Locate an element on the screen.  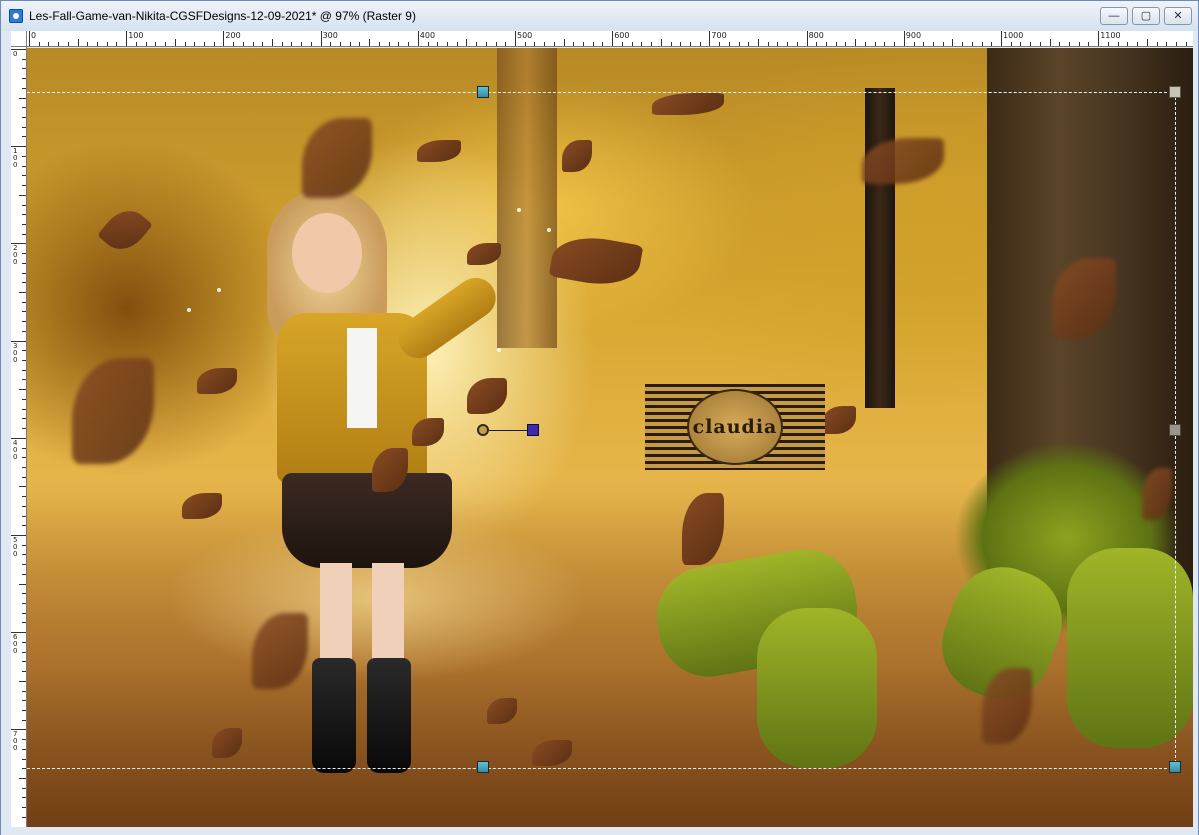
ruler-label: 200 is located at coordinates (233, 35).